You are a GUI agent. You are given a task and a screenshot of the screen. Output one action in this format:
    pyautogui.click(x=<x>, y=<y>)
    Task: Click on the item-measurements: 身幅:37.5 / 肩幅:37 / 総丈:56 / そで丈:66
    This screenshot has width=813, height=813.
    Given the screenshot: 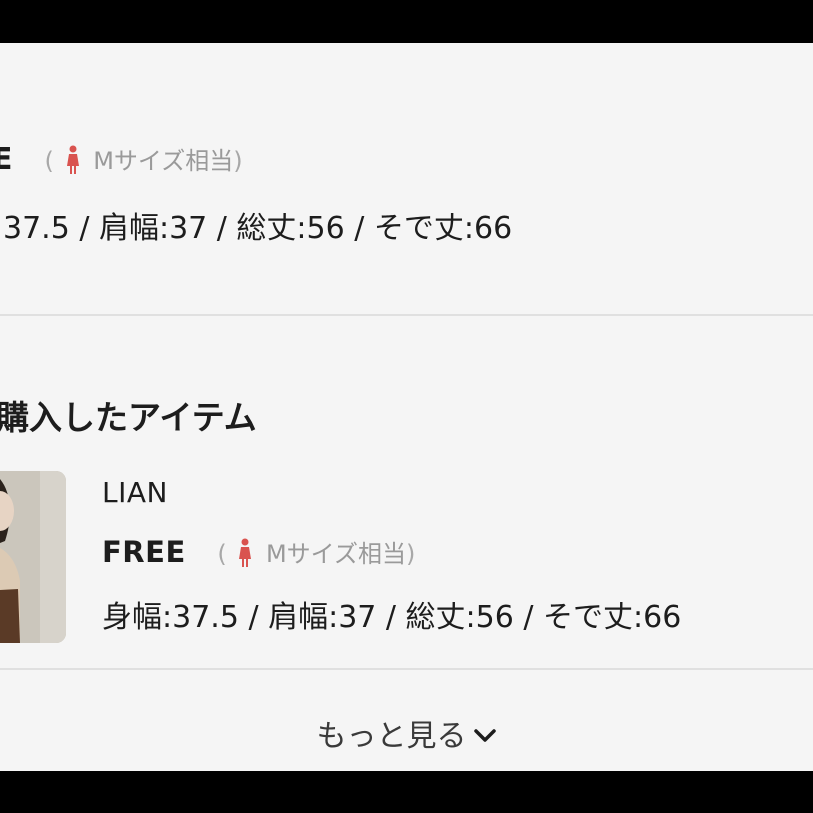 What is the action you would take?
    pyautogui.click(x=392, y=617)
    